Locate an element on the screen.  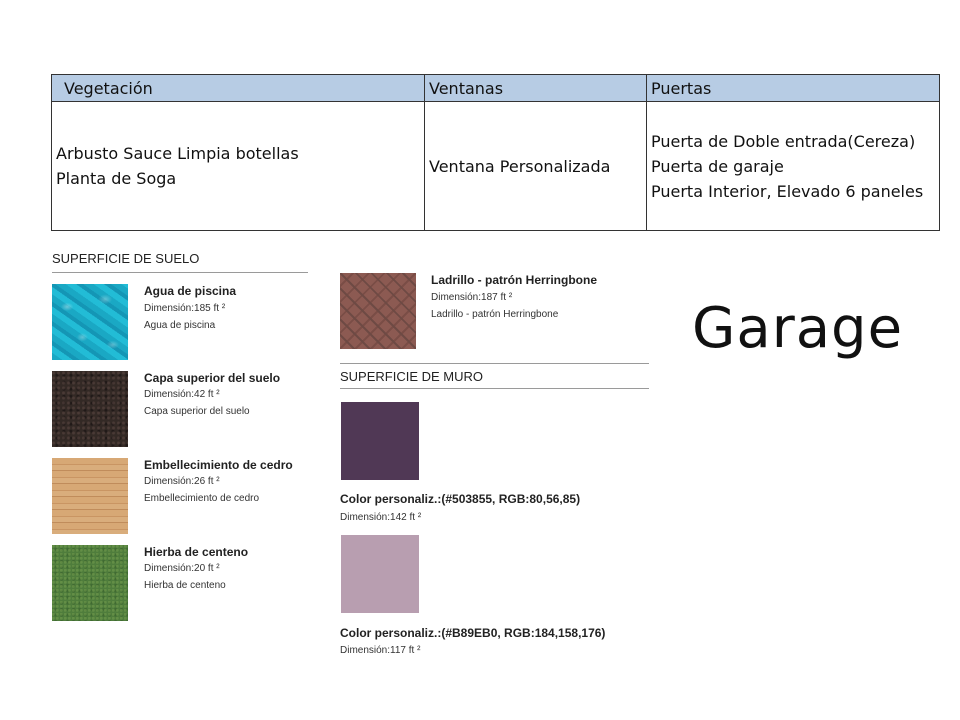
item-dimension: Dimensión:20 ft ² is located at coordinates (182, 568).